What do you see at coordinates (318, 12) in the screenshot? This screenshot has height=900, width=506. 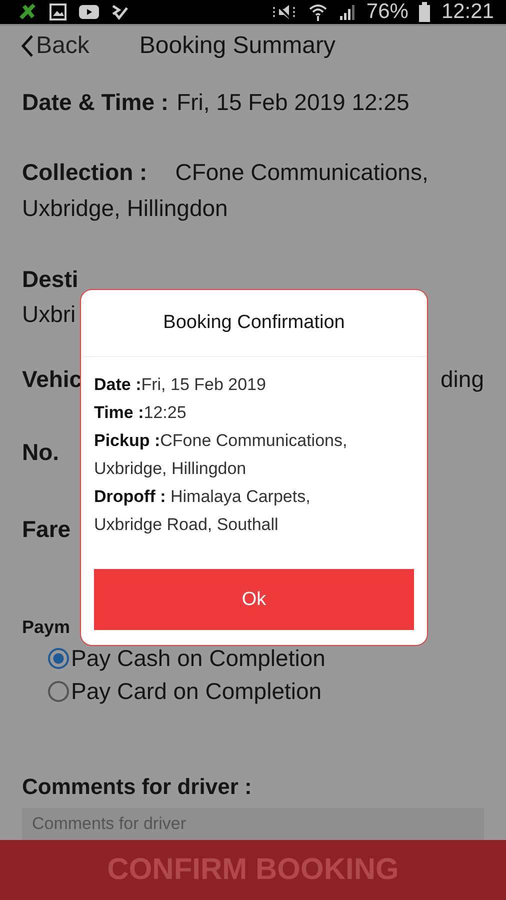 I see `wifi-icon` at bounding box center [318, 12].